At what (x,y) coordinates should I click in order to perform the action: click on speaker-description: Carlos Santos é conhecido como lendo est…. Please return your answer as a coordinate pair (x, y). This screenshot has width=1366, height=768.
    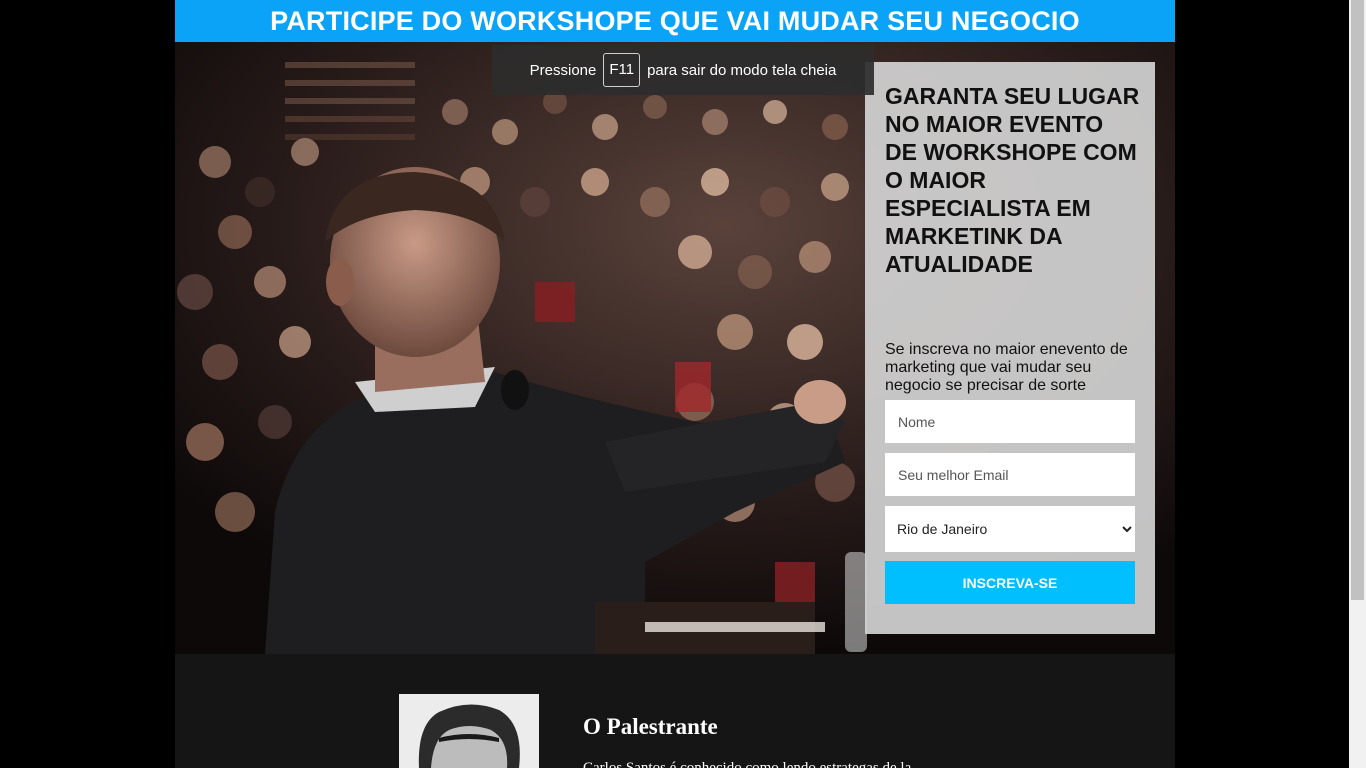
    Looking at the image, I should click on (753, 764).